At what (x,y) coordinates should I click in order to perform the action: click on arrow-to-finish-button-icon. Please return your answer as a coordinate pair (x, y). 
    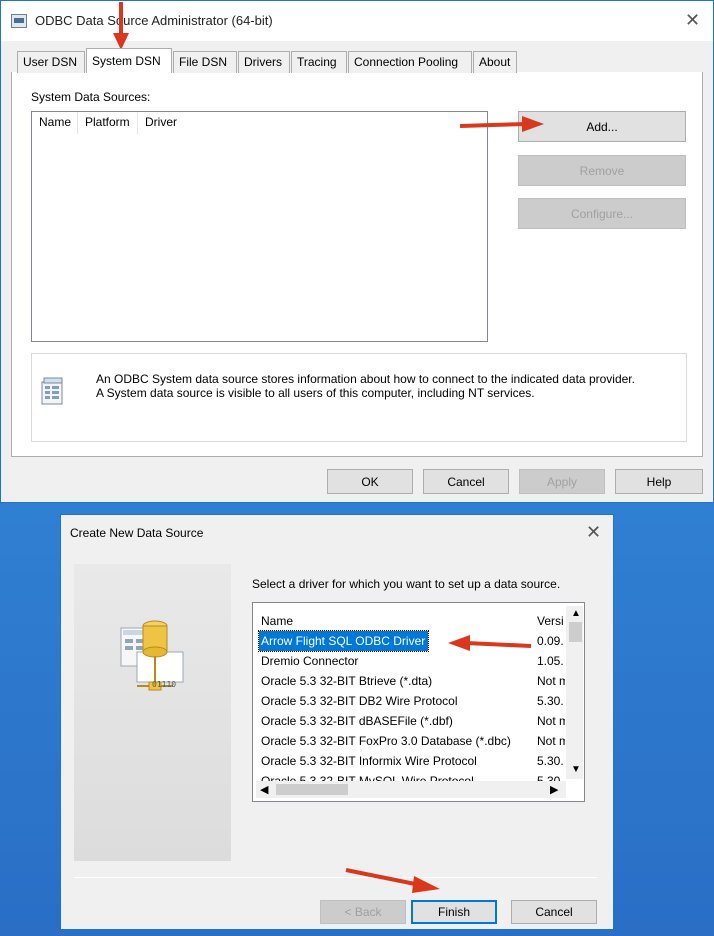
    Looking at the image, I should click on (392, 880).